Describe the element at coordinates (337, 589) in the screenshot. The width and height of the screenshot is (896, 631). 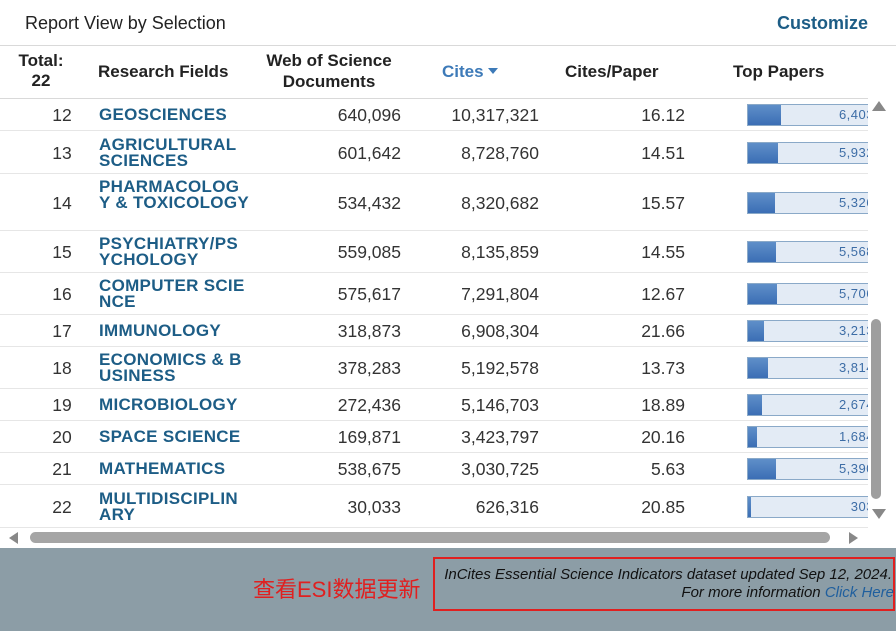
I see `annotation-text: 查看ESI数据更新` at that location.